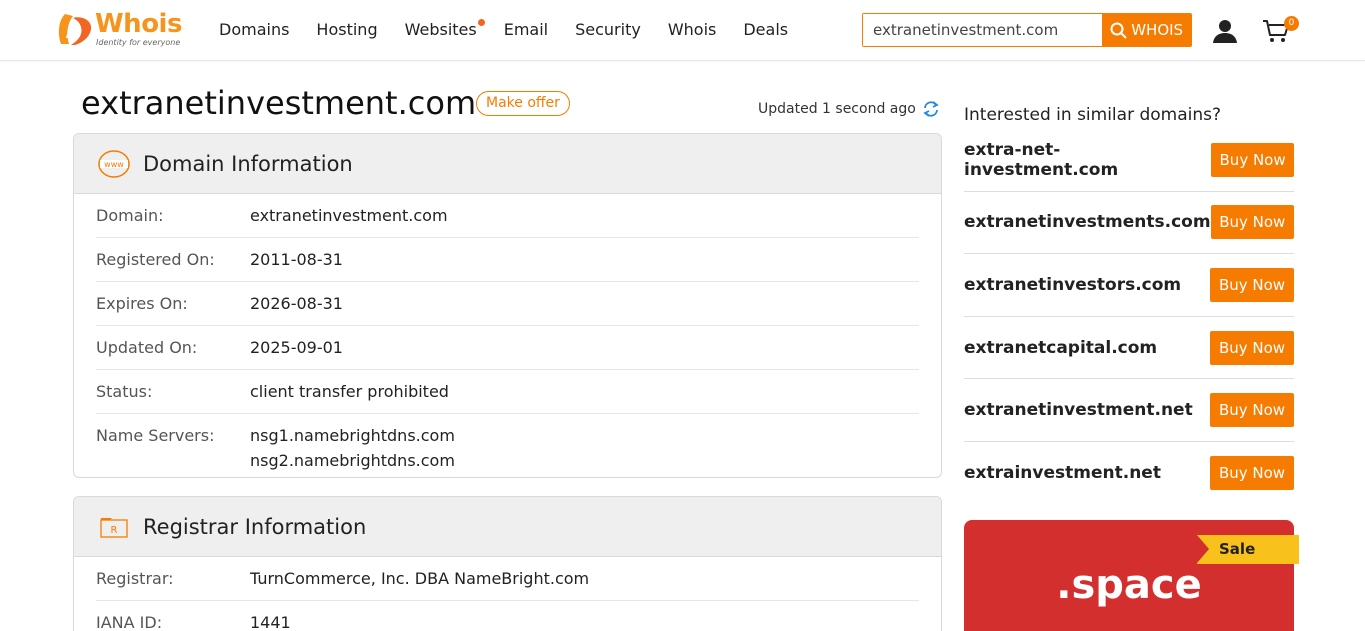 The height and width of the screenshot is (631, 1365). What do you see at coordinates (983, 30) in the screenshot?
I see `search-input` at bounding box center [983, 30].